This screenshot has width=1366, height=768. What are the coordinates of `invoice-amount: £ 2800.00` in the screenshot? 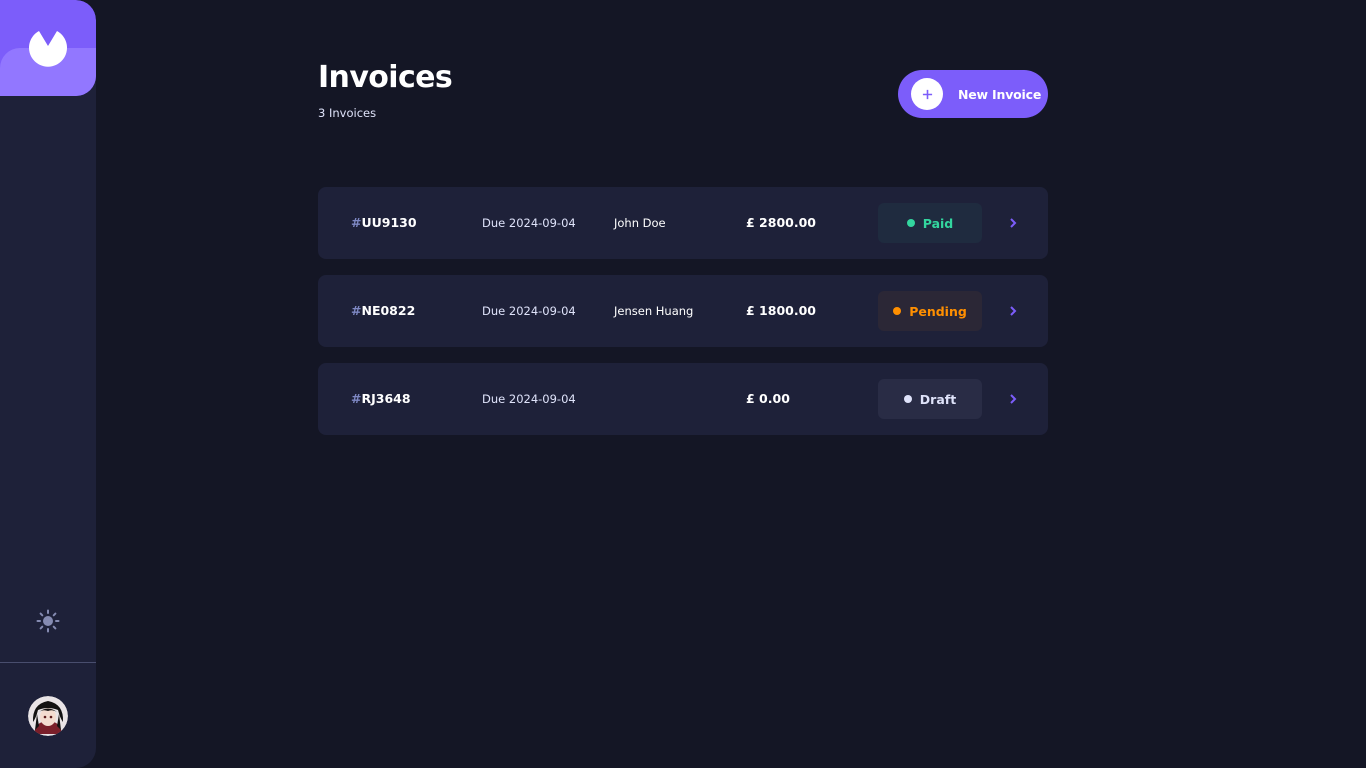 It's located at (781, 222).